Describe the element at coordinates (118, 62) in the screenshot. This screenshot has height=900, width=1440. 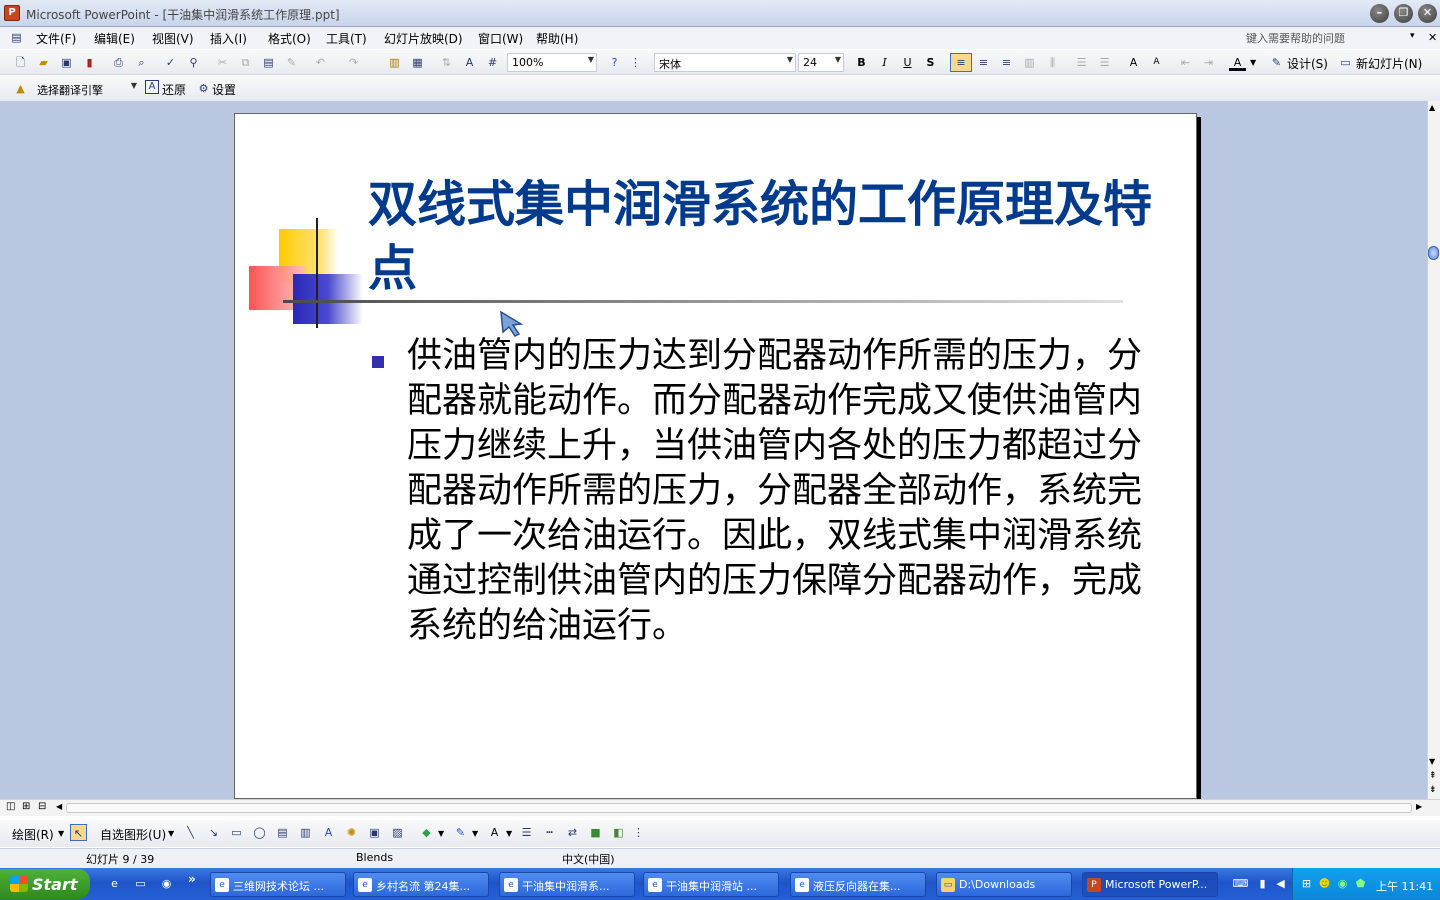
I see `print-icon: ⎙` at that location.